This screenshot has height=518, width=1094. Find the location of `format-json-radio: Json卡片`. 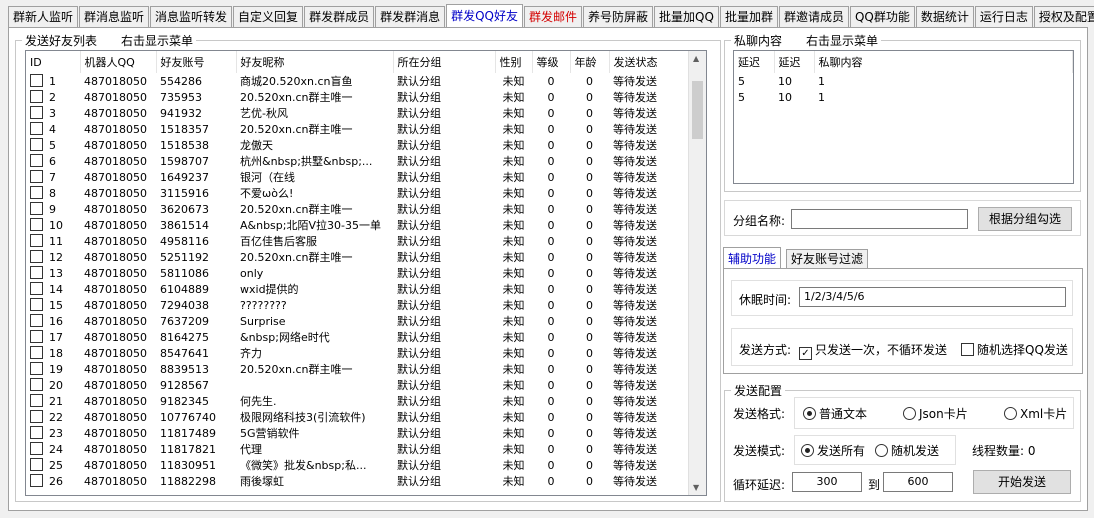

format-json-radio: Json卡片 is located at coordinates (935, 413).